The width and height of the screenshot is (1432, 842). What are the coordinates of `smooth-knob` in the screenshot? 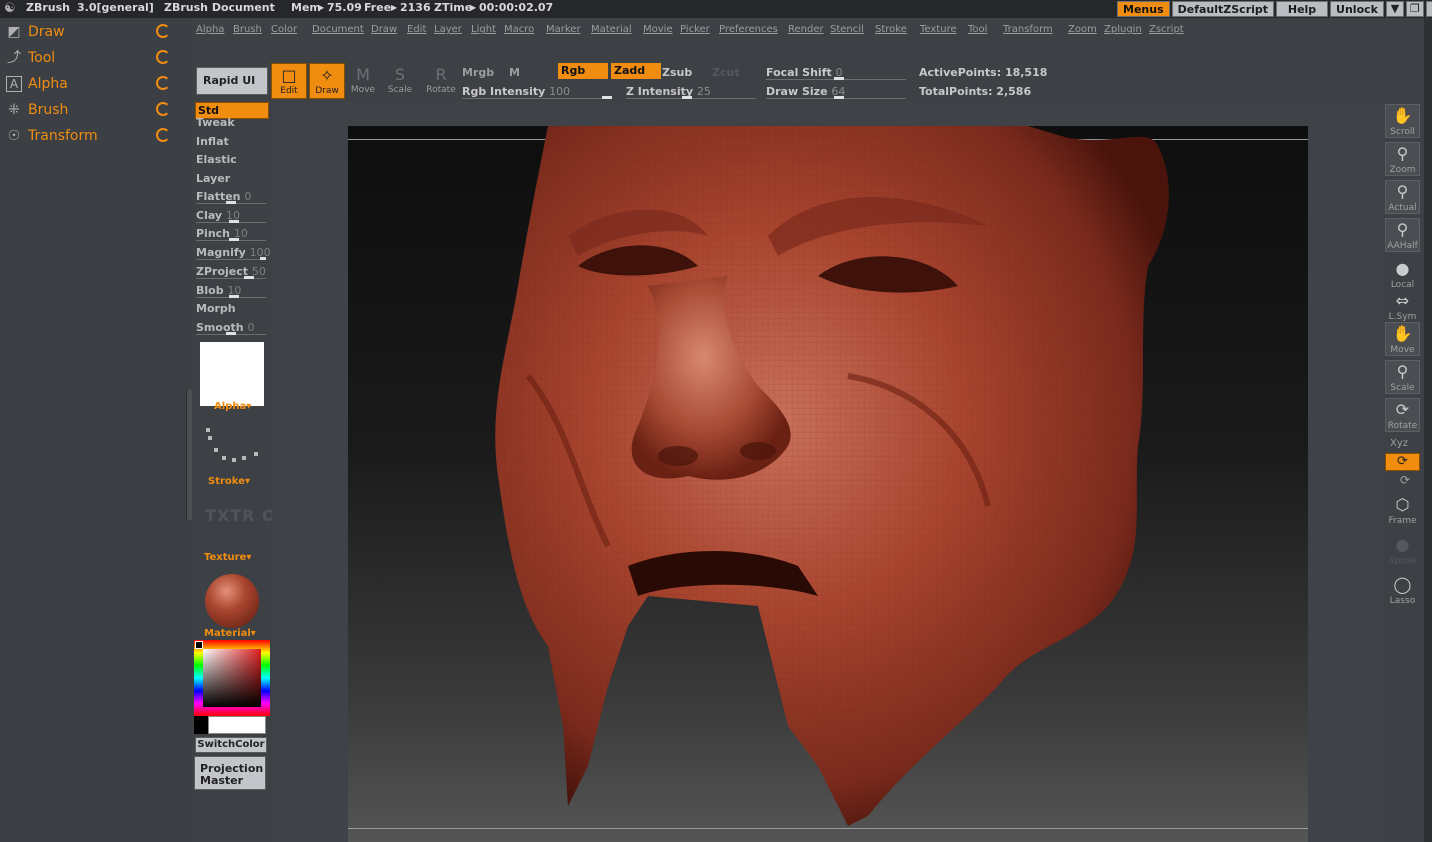 It's located at (231, 333).